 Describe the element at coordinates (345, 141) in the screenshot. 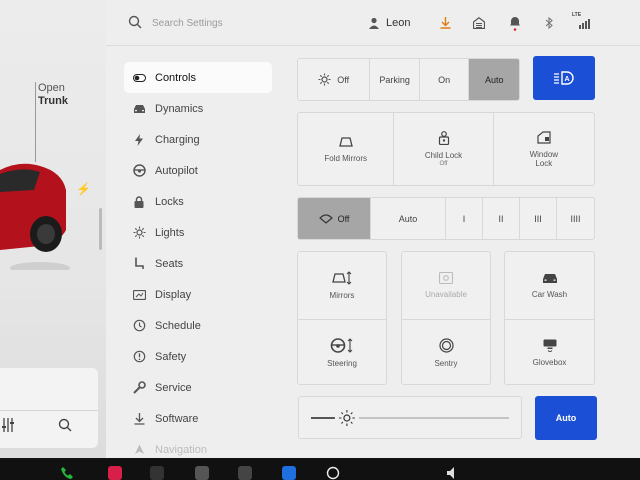

I see `mirror-icon` at that location.